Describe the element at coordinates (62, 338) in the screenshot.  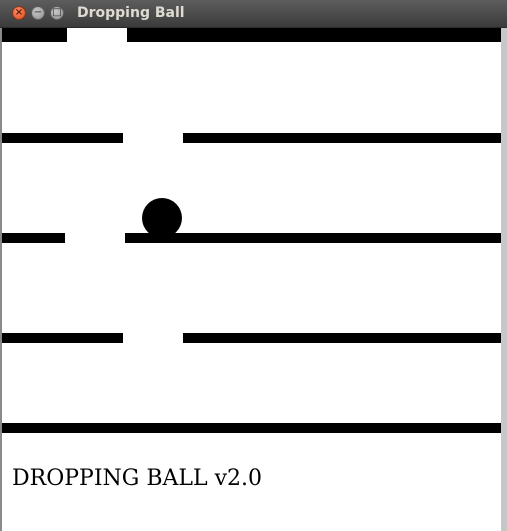
I see `platform-row-4-left` at that location.